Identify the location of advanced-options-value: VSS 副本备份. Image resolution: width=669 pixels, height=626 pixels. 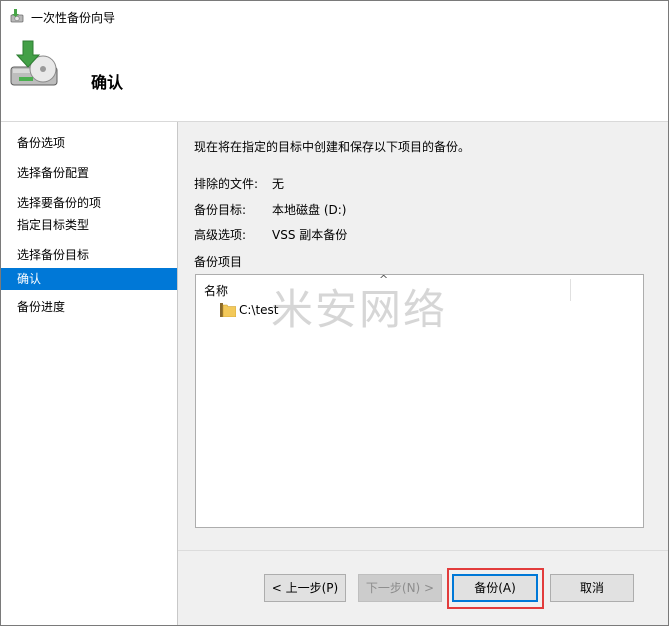
(310, 235).